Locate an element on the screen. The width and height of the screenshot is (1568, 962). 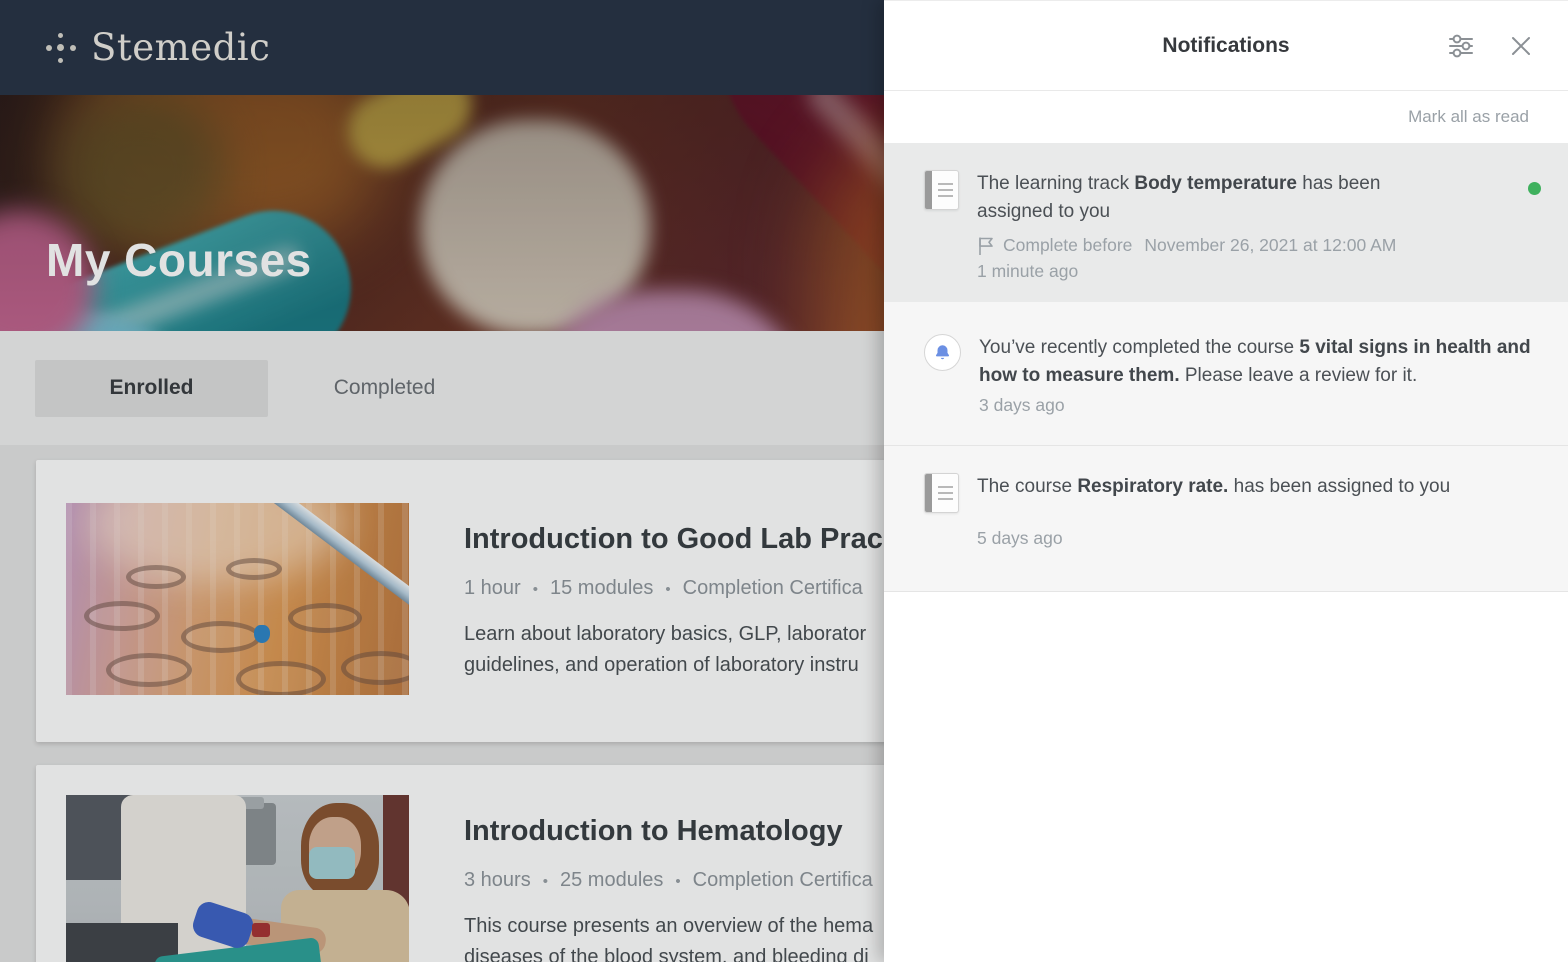
notification-settings-button is located at coordinates (1461, 46).